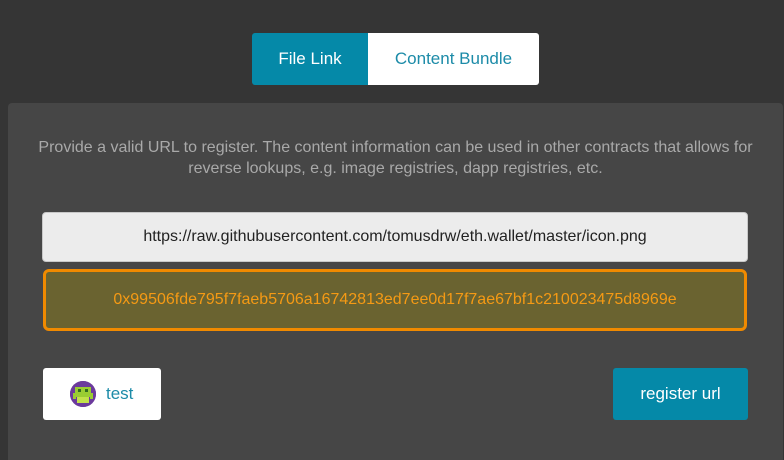  Describe the element at coordinates (102, 394) in the screenshot. I see `account-selector-button: test` at that location.